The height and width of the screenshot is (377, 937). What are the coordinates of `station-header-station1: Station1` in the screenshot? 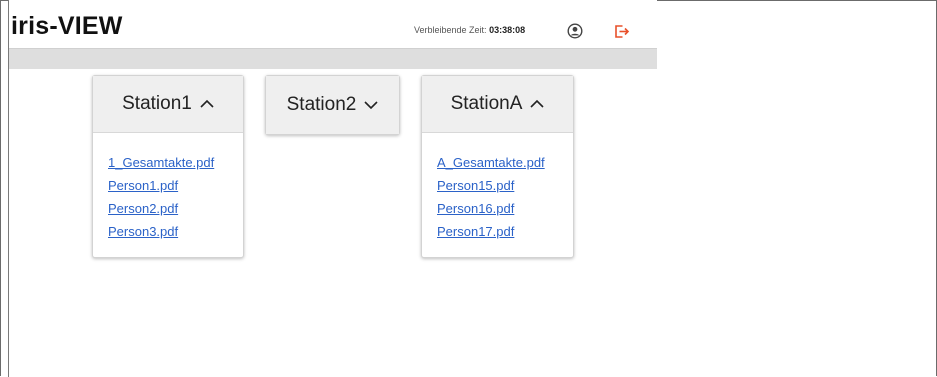 It's located at (168, 104).